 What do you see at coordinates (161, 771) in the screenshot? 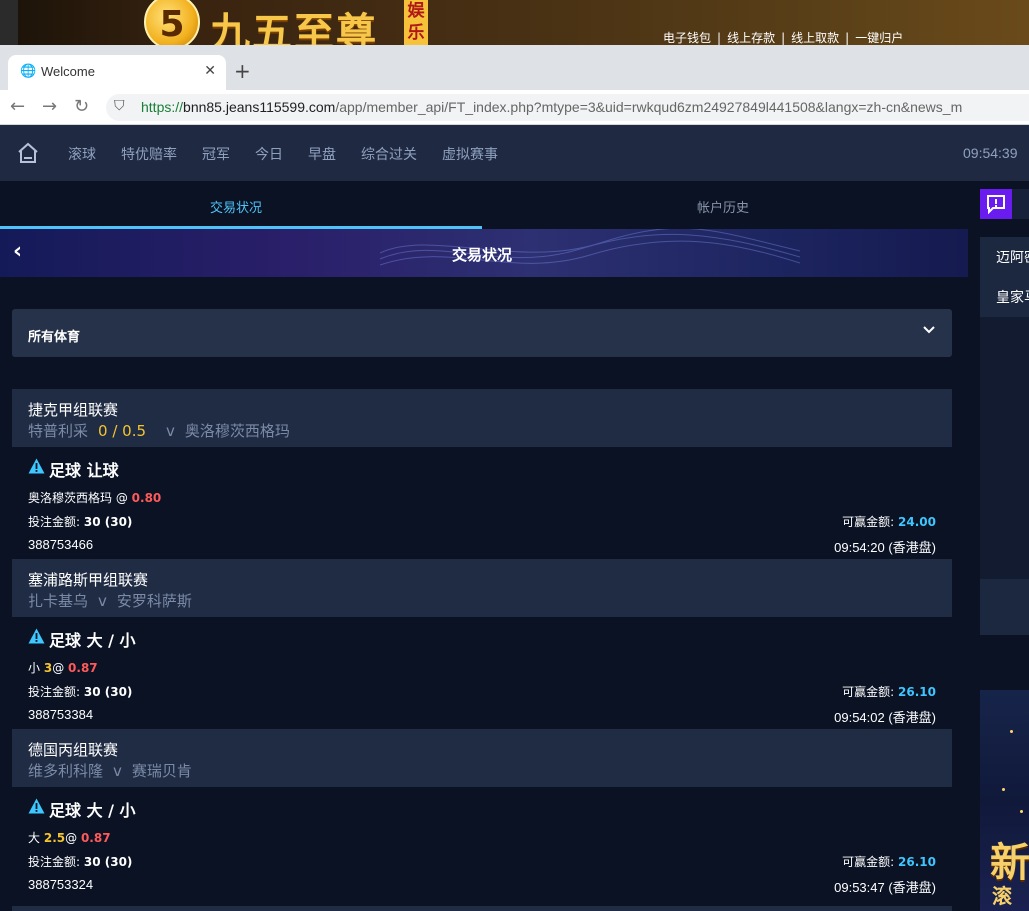
I see `away-team: 赛瑞贝肯` at bounding box center [161, 771].